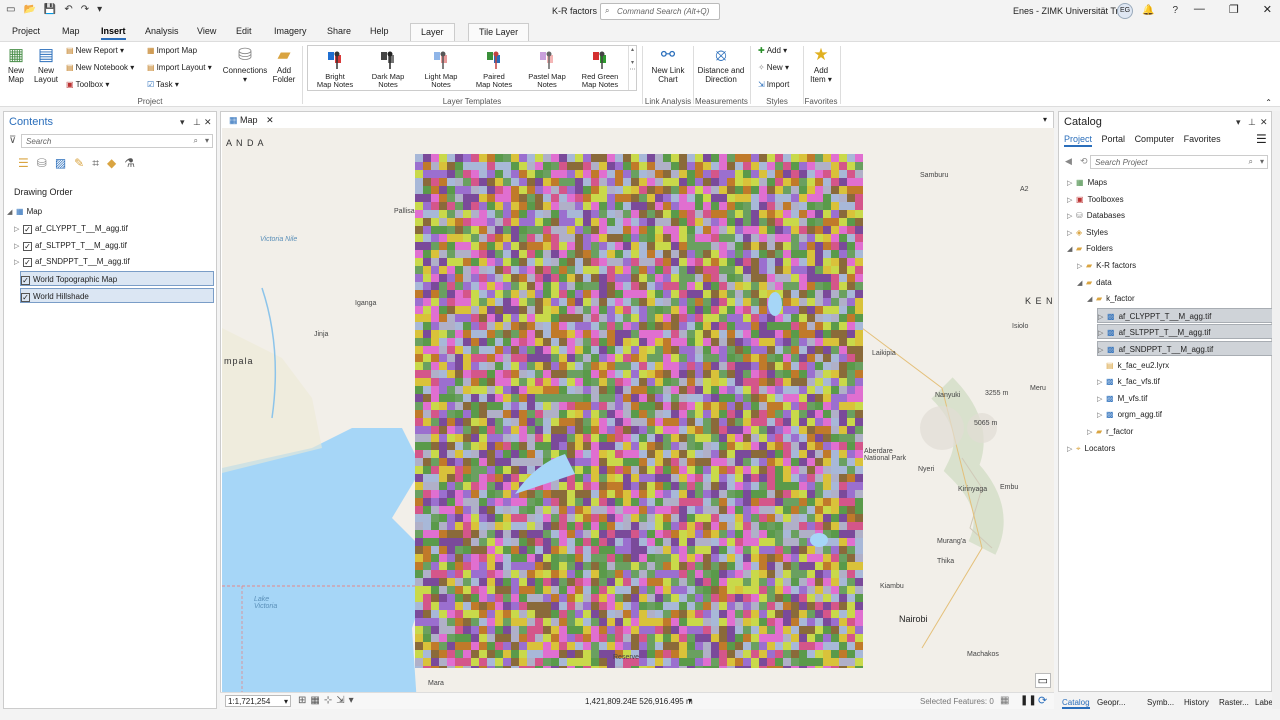  What do you see at coordinates (117, 279) in the screenshot?
I see `layer-row: ✓ World Topographic Map` at bounding box center [117, 279].